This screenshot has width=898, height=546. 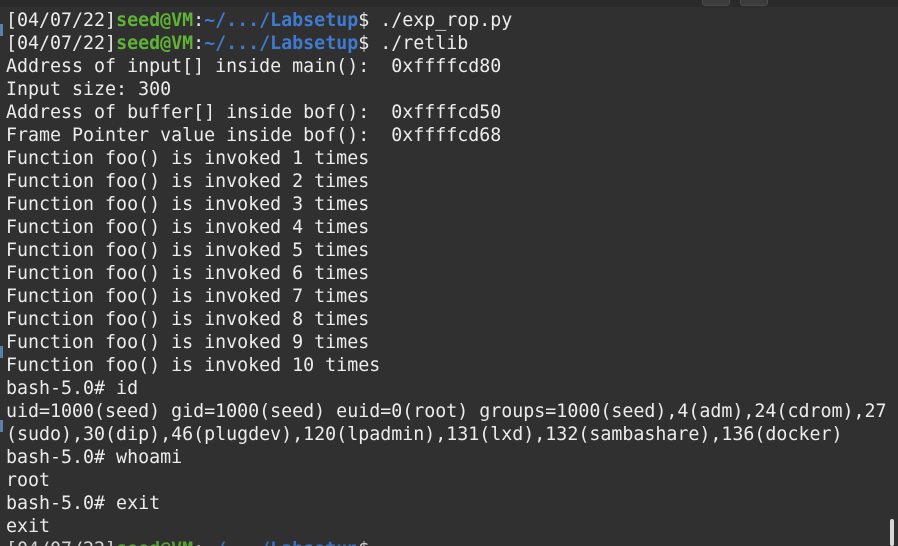 I want to click on left-edge, so click(x=1, y=273).